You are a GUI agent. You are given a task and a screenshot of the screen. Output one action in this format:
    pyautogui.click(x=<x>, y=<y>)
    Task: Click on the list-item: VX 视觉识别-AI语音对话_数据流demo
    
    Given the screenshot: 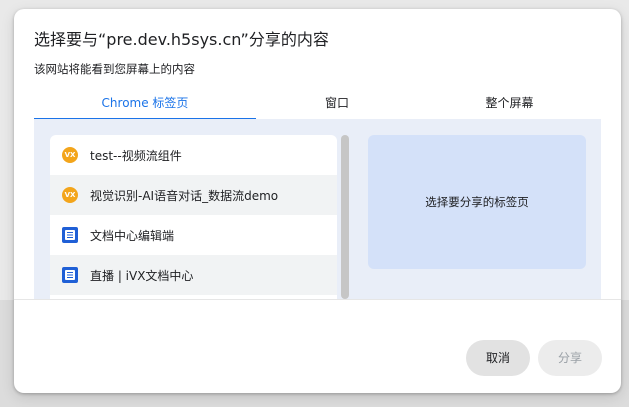 What is the action you would take?
    pyautogui.click(x=193, y=195)
    